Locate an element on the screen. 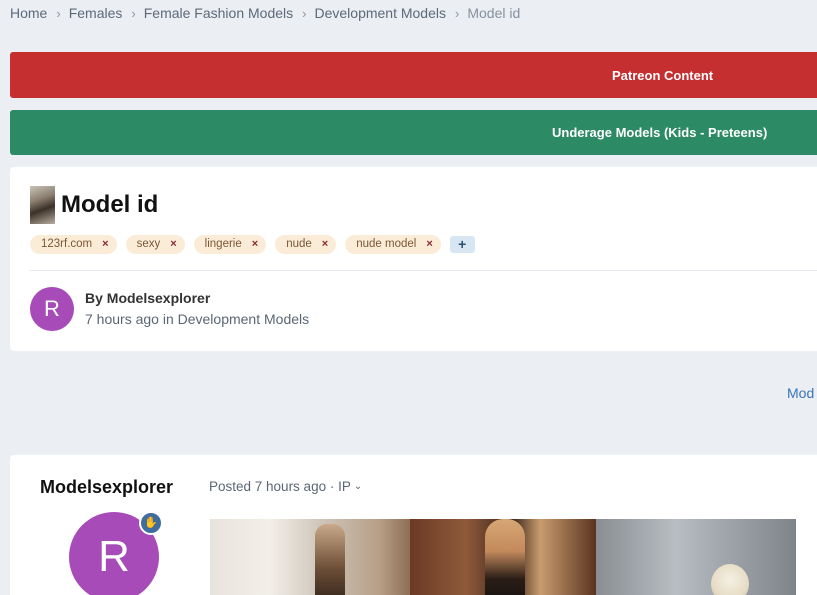 The width and height of the screenshot is (817, 595). add-tag-button: + is located at coordinates (462, 244).